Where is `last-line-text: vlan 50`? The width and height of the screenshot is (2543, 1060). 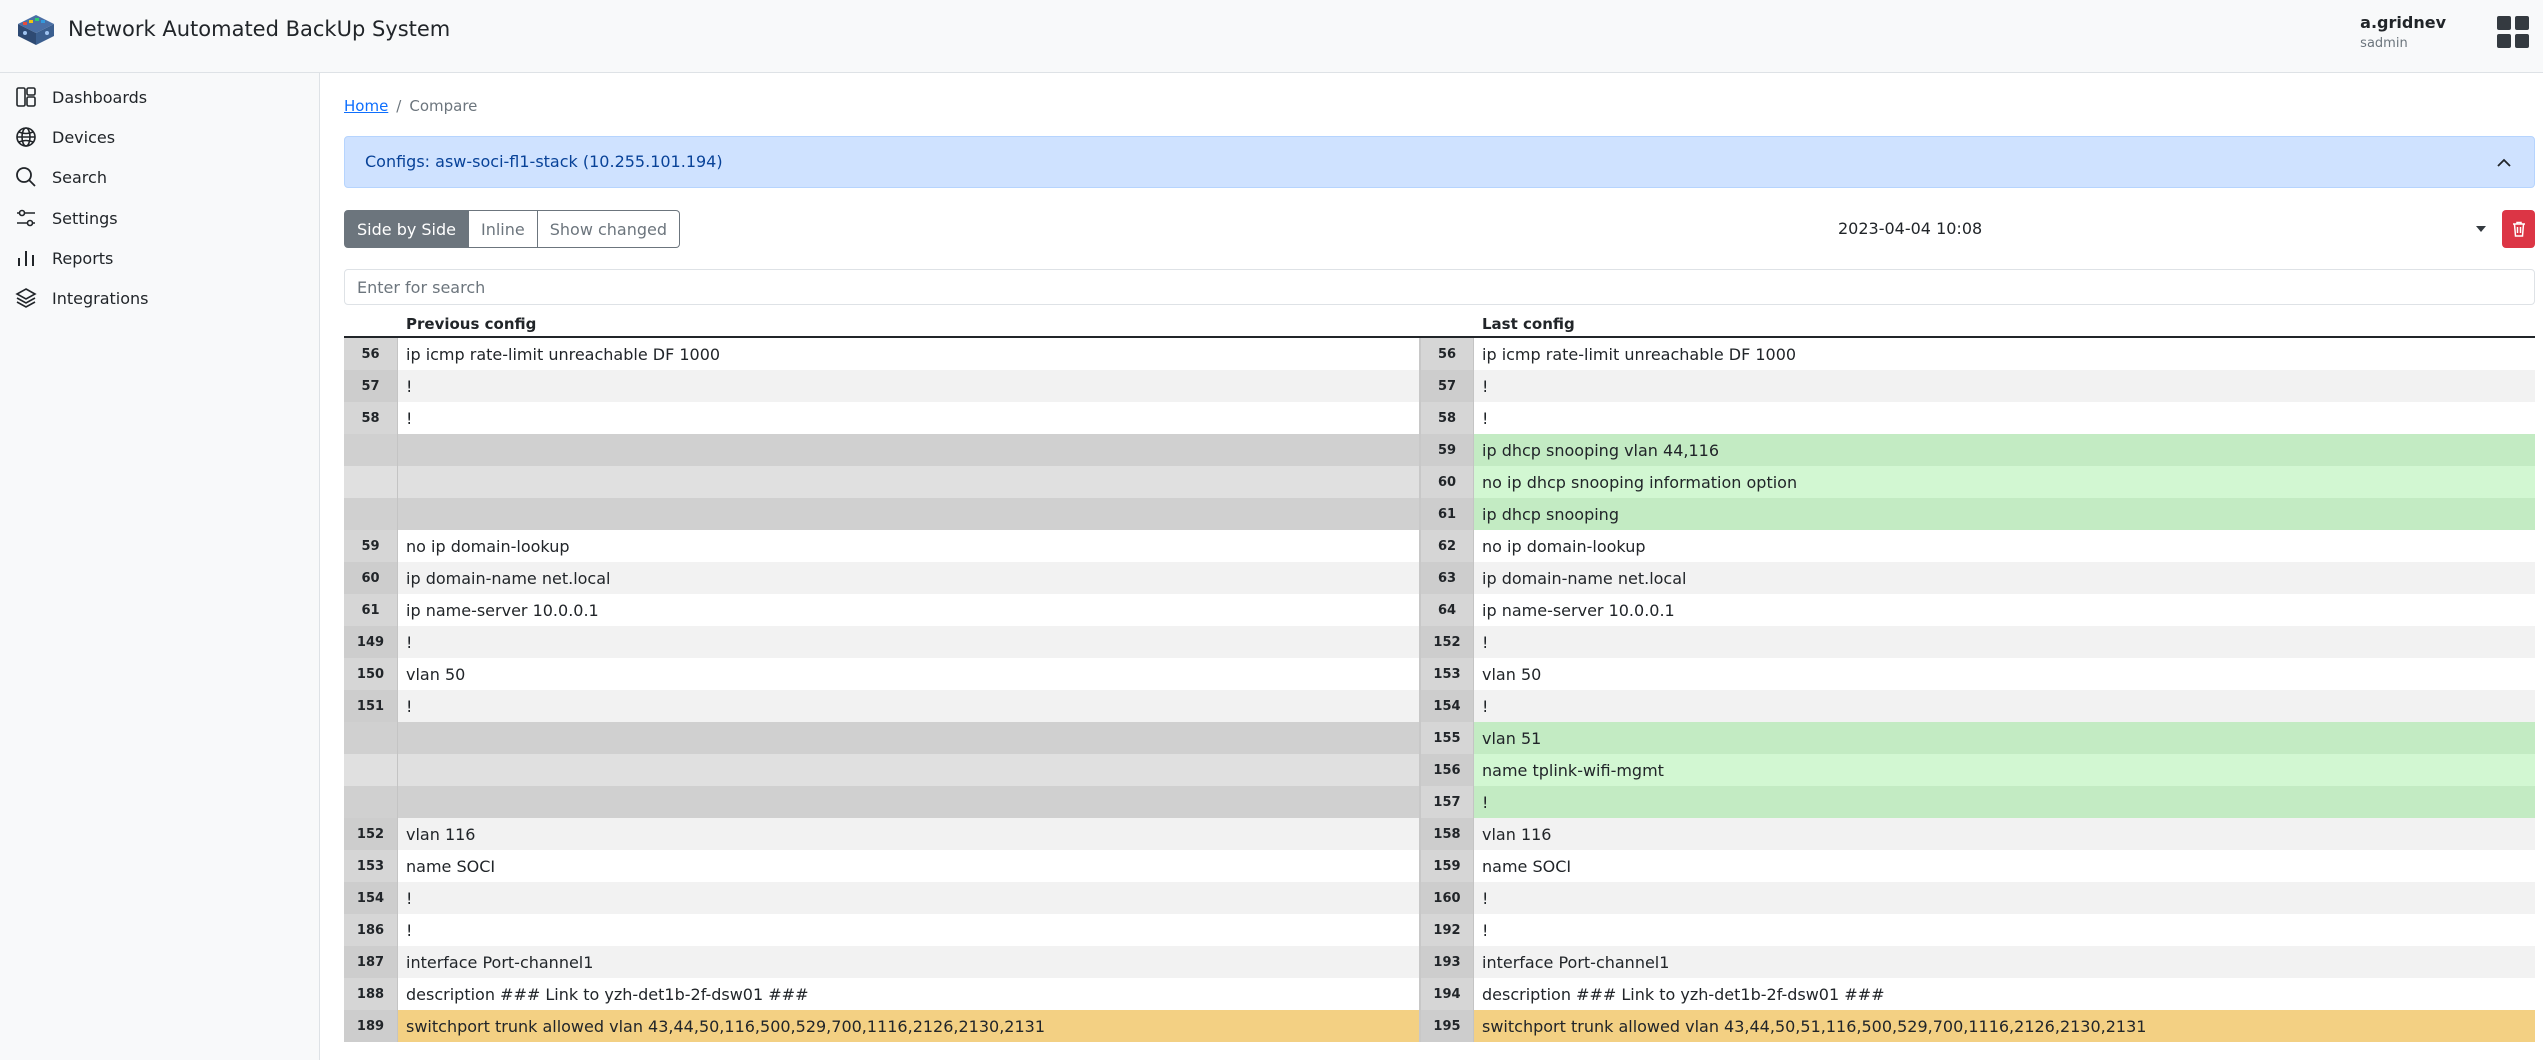 last-line-text: vlan 50 is located at coordinates (2004, 674).